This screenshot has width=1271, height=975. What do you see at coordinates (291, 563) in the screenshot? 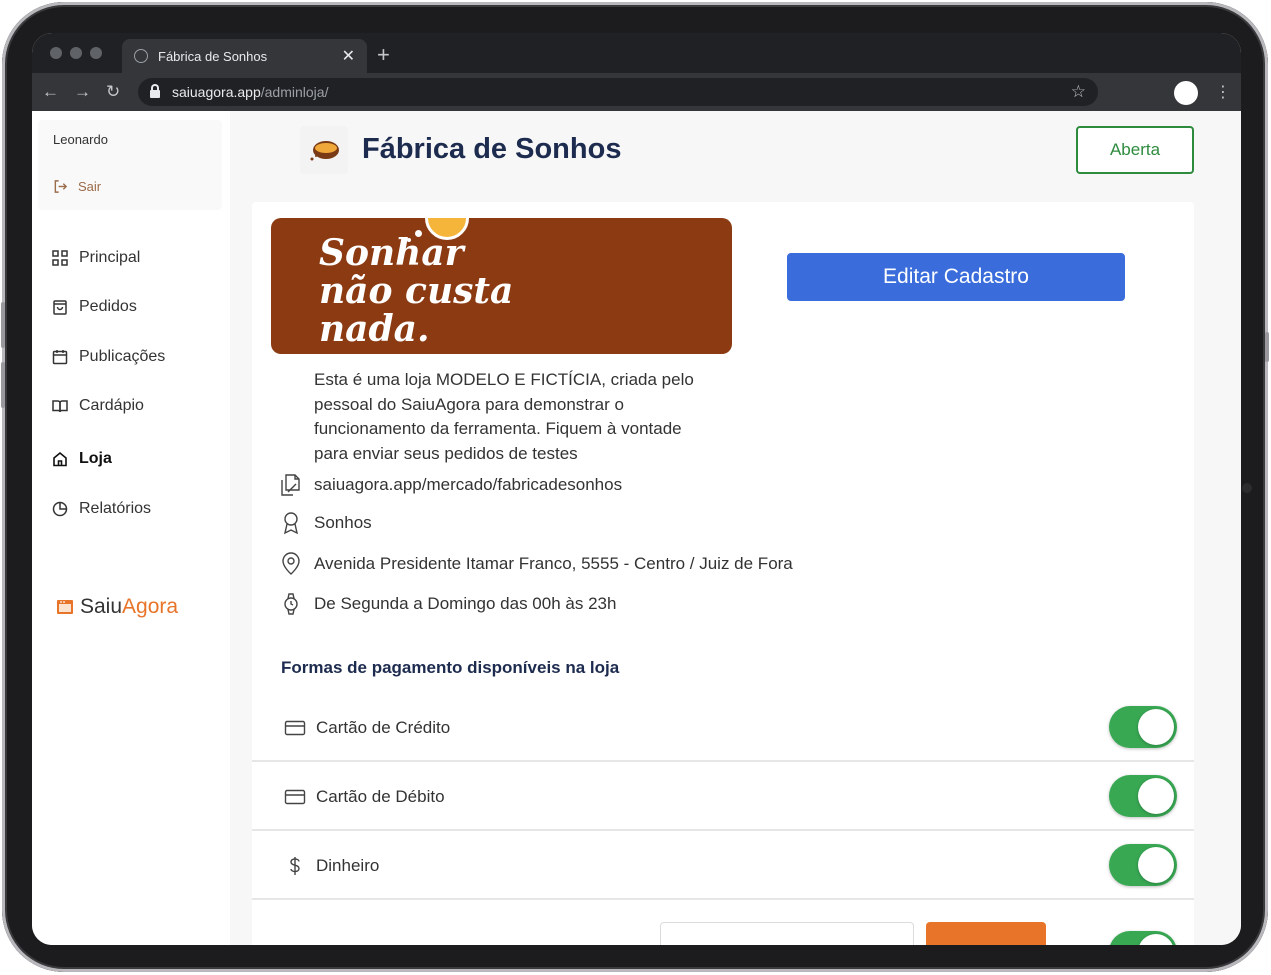
I see `map-pin-icon` at bounding box center [291, 563].